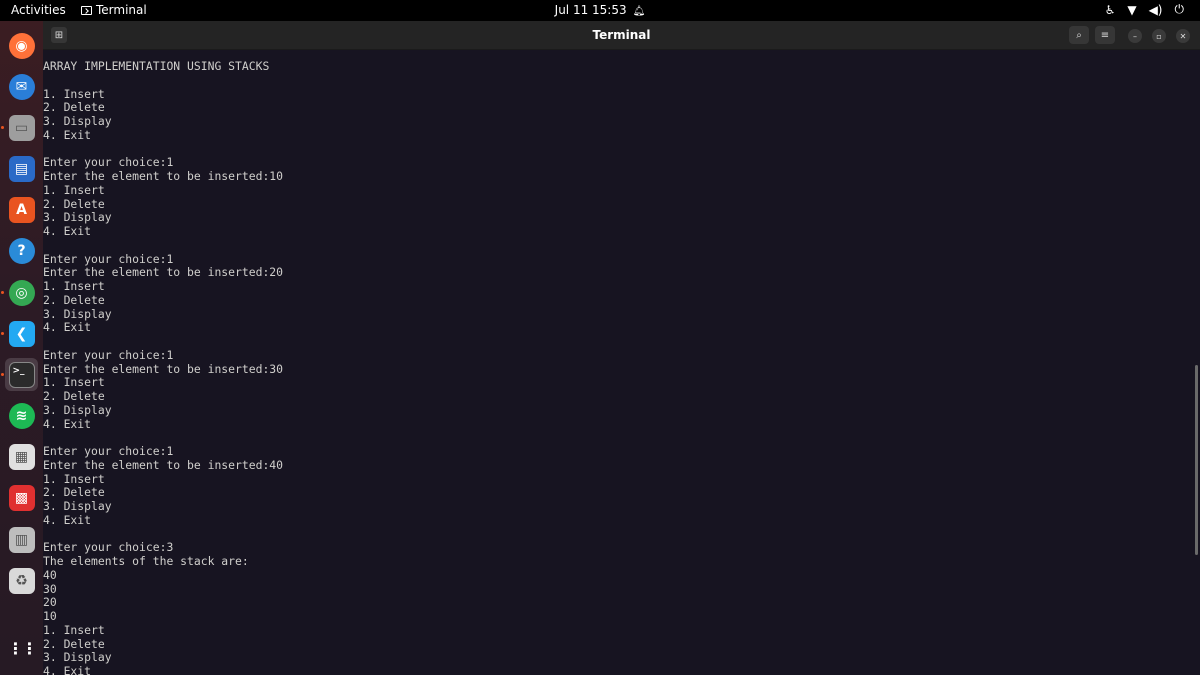 This screenshot has height=675, width=1200. I want to click on dock-item-chrome: ◎, so click(21, 292).